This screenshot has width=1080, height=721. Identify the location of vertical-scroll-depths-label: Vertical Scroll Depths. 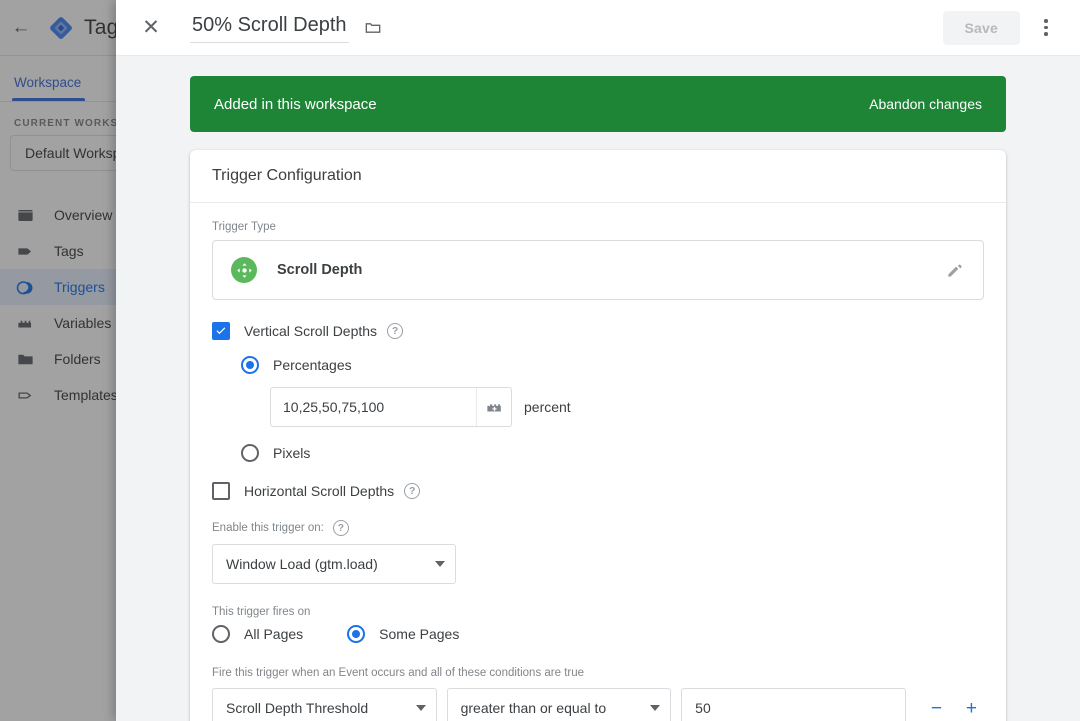
(311, 331).